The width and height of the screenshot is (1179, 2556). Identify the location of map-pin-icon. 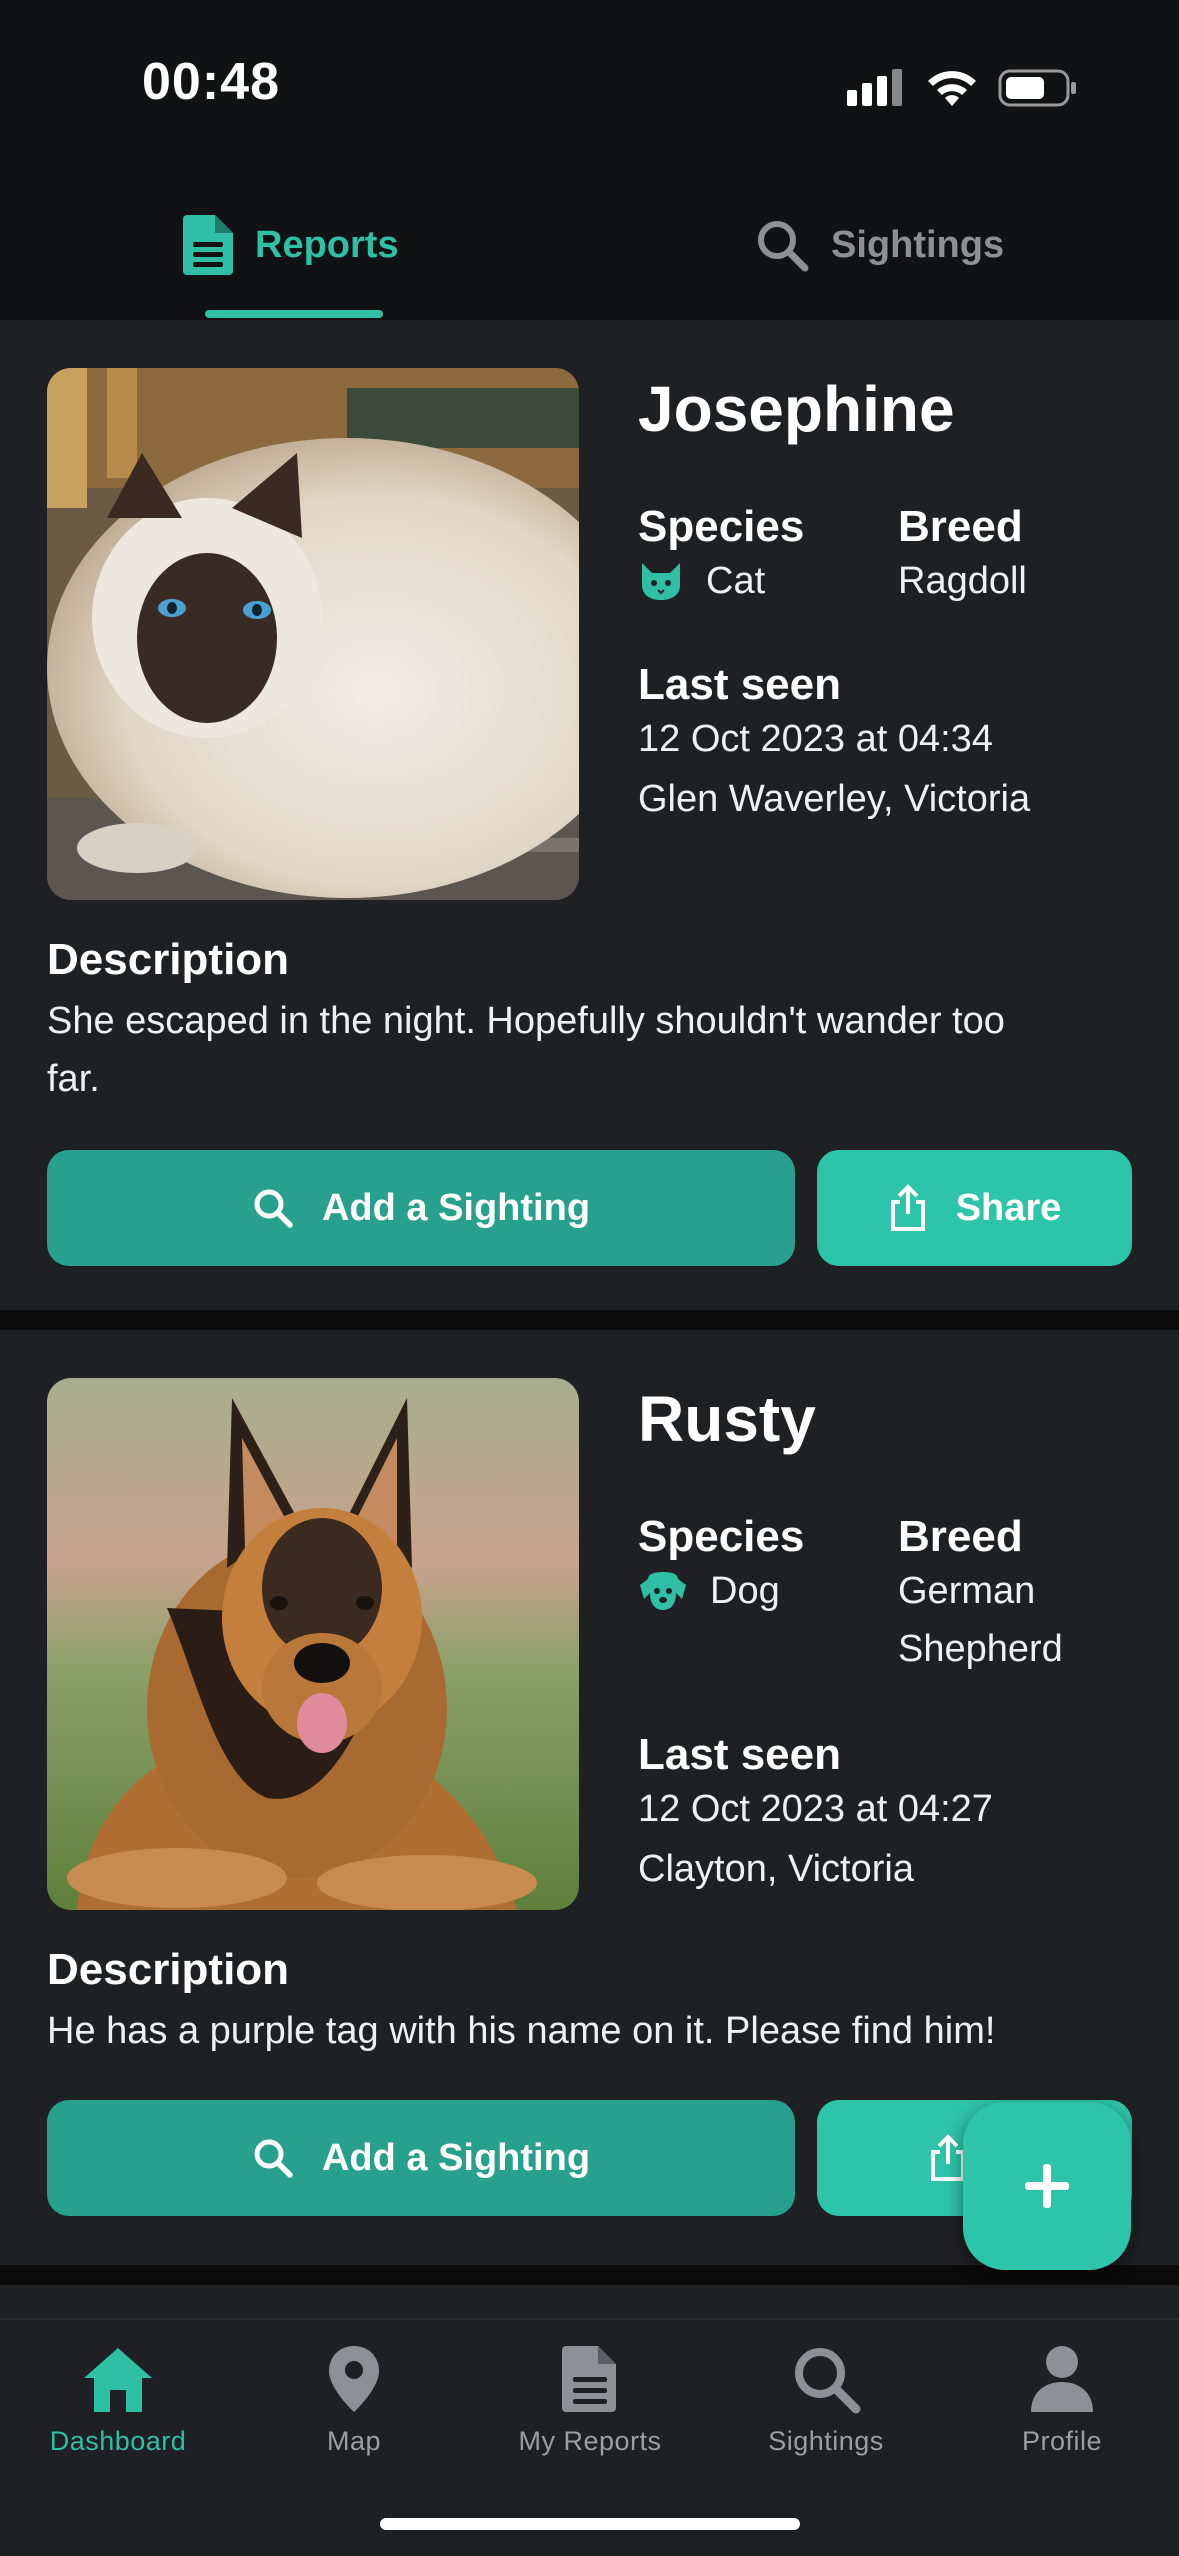
(354, 2379).